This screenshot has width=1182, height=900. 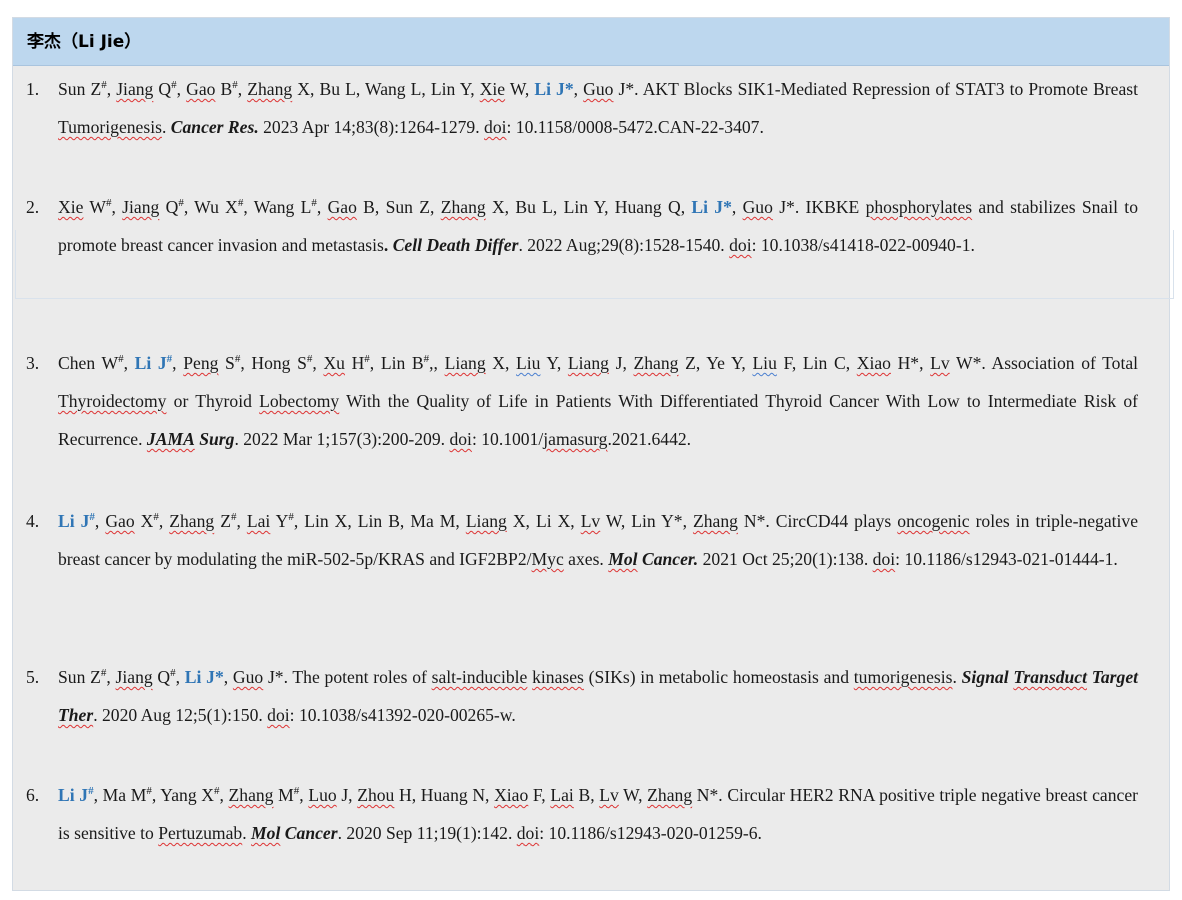 I want to click on text-segment: : 10.1001/, so click(x=507, y=439).